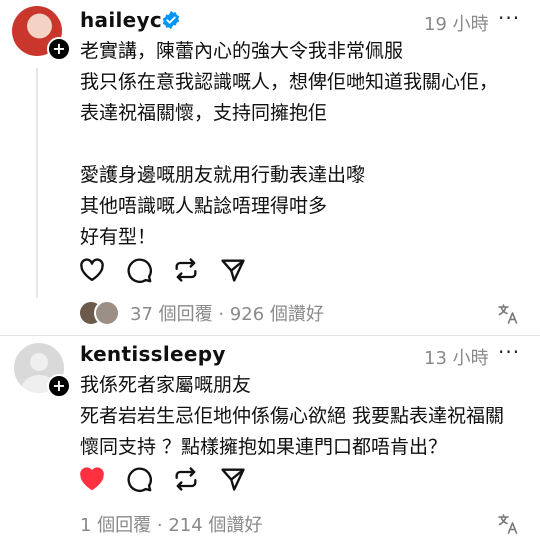  What do you see at coordinates (204, 113) in the screenshot?
I see `body-line: 表達祝福關懷，支持同擁抱佢` at bounding box center [204, 113].